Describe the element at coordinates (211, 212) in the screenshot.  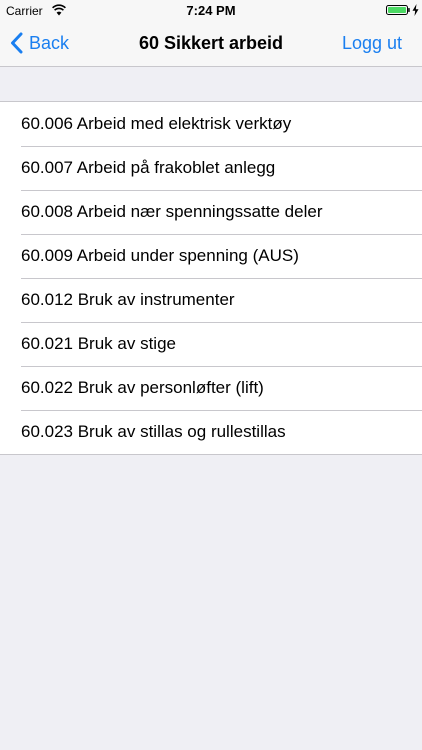
I see `list-item: 60.008 Arbeid nær spenningssatte deler` at that location.